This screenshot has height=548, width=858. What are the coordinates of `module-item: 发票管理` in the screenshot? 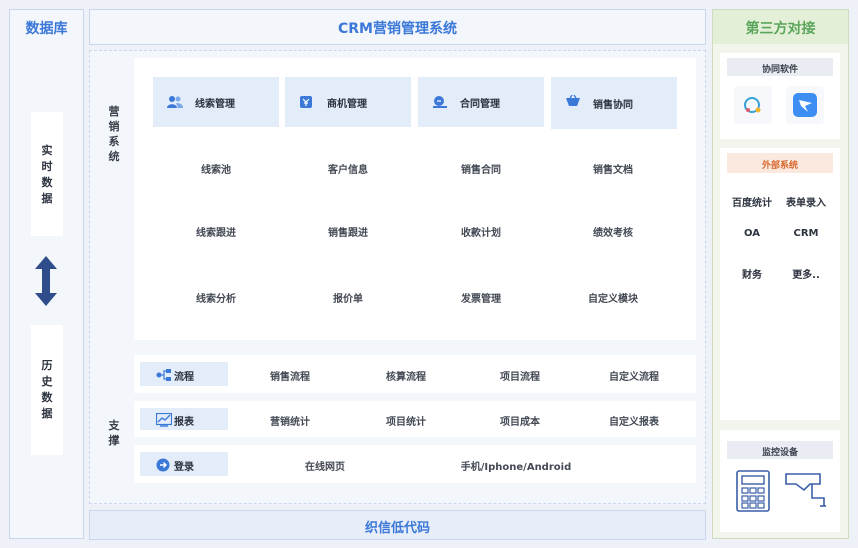 It's located at (481, 297).